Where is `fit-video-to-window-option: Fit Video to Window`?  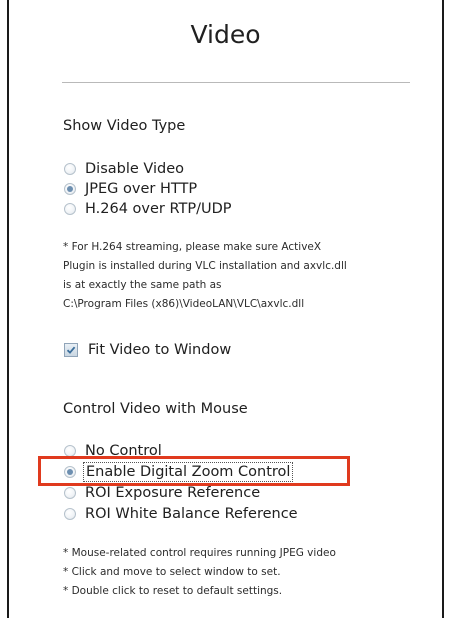 fit-video-to-window-option: Fit Video to Window is located at coordinates (147, 350).